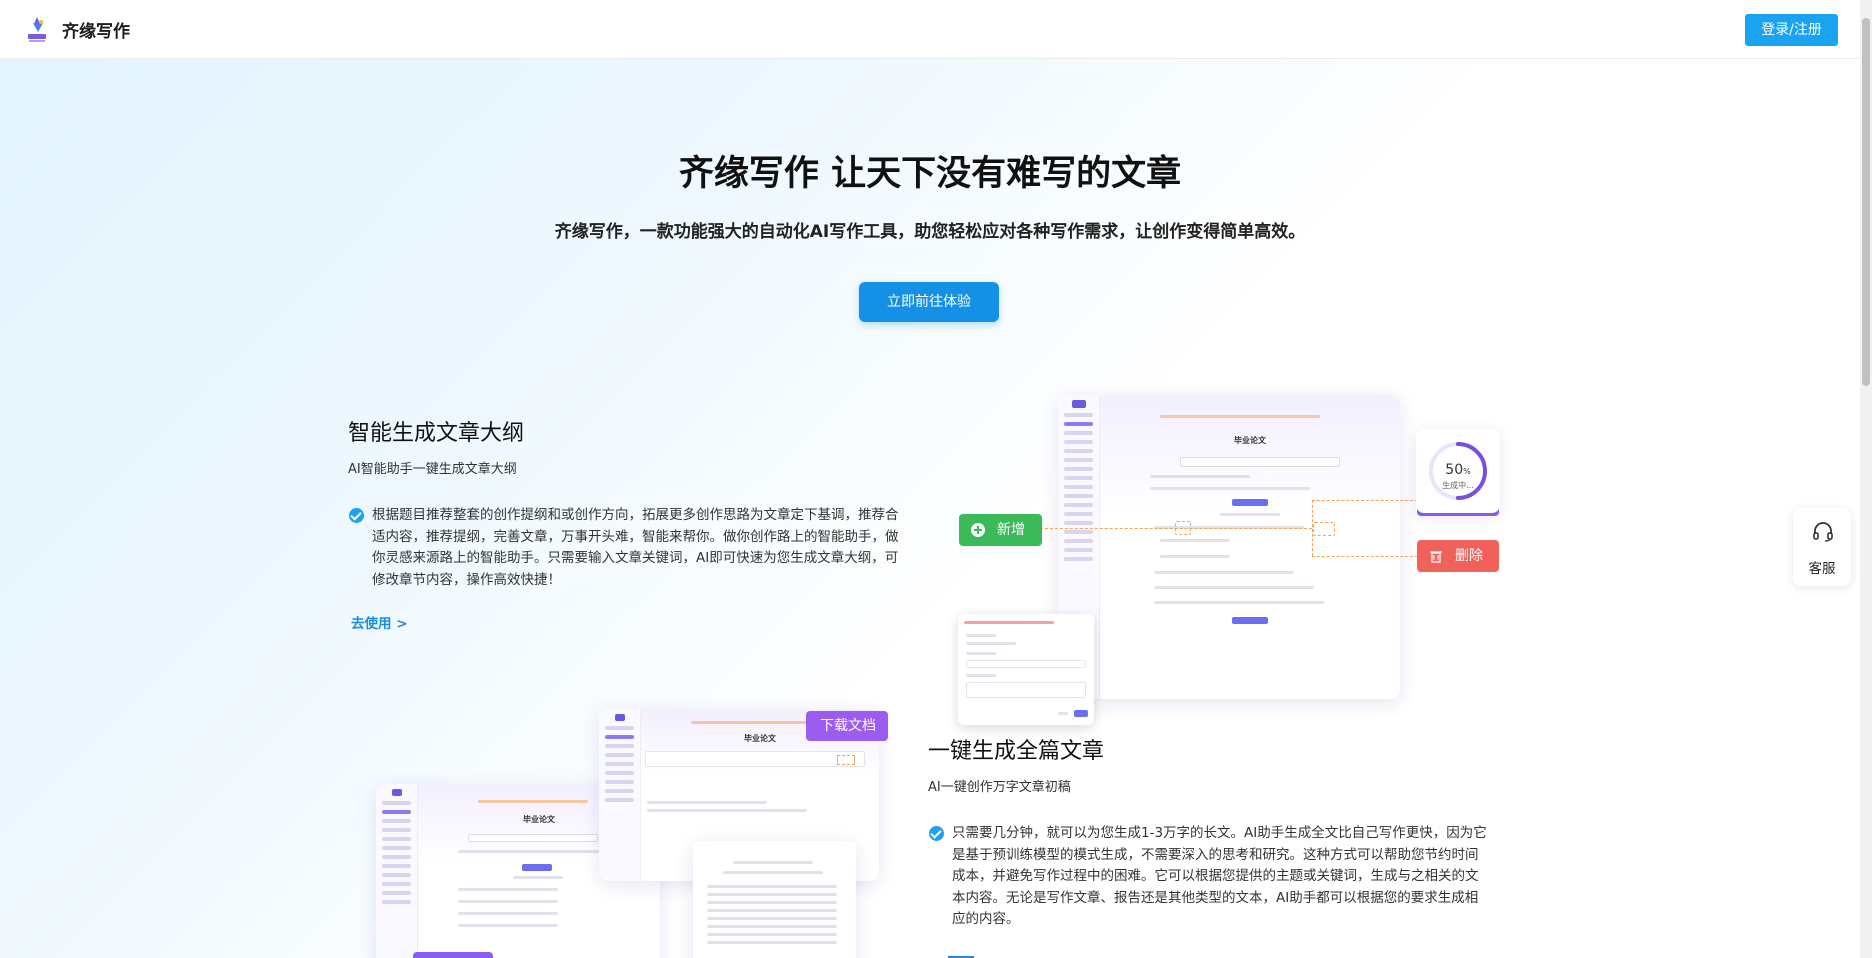  Describe the element at coordinates (379, 622) in the screenshot. I see `go-use-link: 去使用 >` at that location.